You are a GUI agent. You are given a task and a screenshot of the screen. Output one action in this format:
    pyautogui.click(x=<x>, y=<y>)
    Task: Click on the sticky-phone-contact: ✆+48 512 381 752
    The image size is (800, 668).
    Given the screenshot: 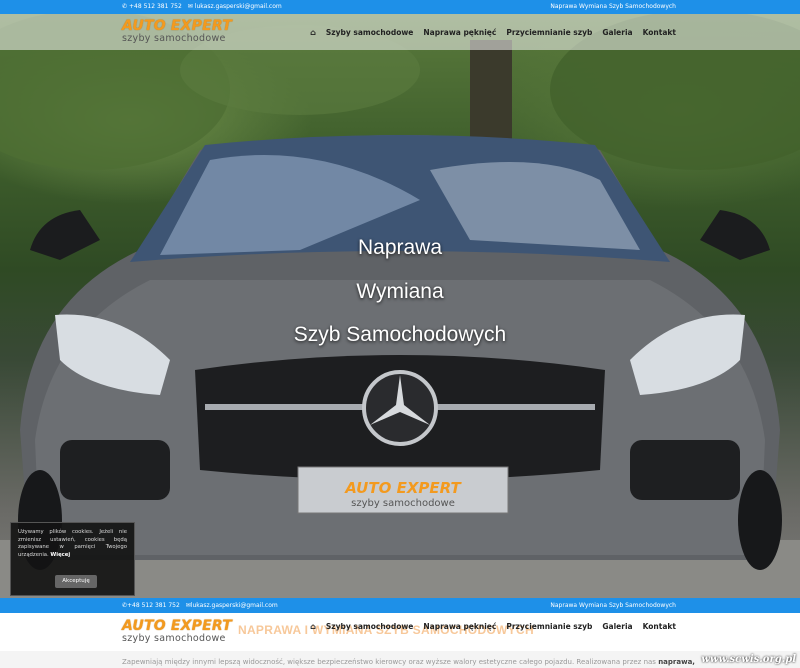 What is the action you would take?
    pyautogui.click(x=151, y=605)
    